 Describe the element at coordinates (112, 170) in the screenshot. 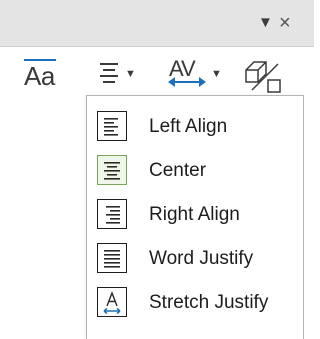

I see `align-center-icon` at that location.